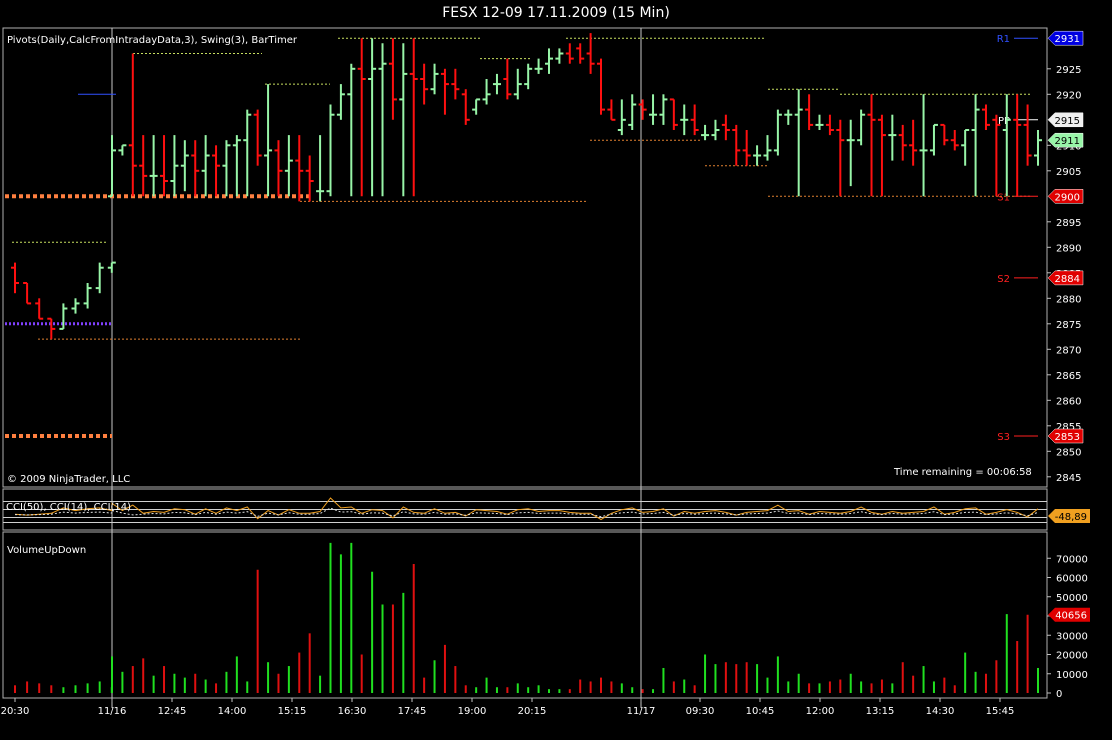 Image resolution: width=1112 pixels, height=740 pixels. I want to click on x-tick-label: 15:45, so click(1000, 711).